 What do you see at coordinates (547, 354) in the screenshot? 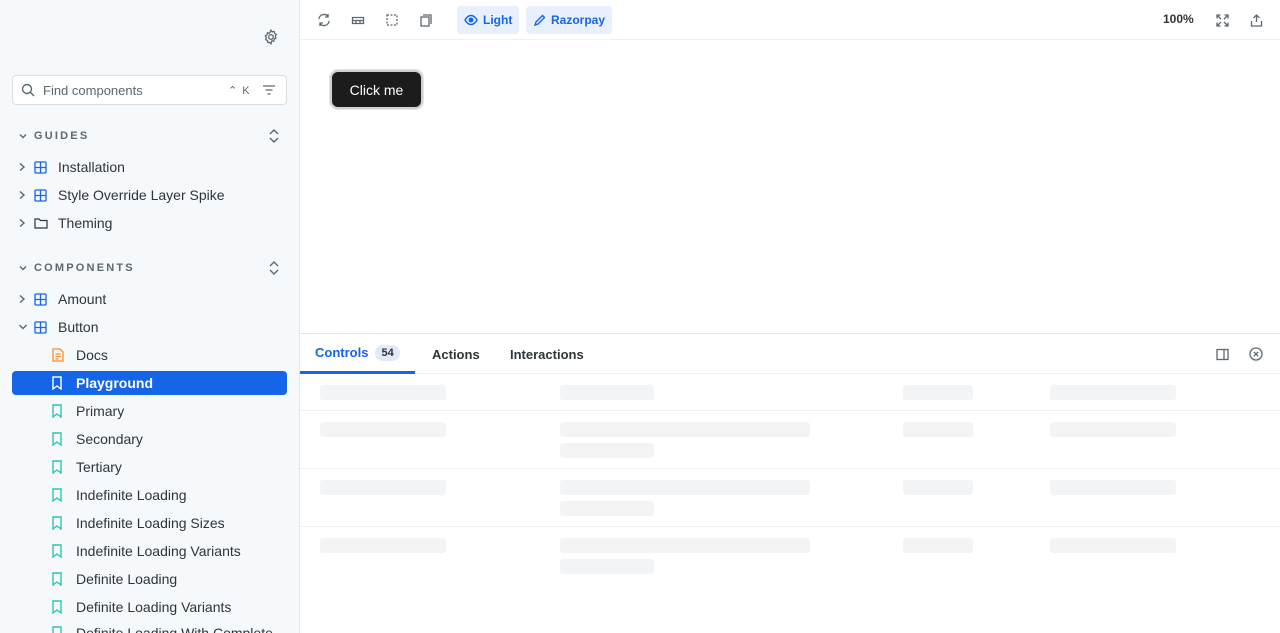
I see `tab-interactions: Interactions` at bounding box center [547, 354].